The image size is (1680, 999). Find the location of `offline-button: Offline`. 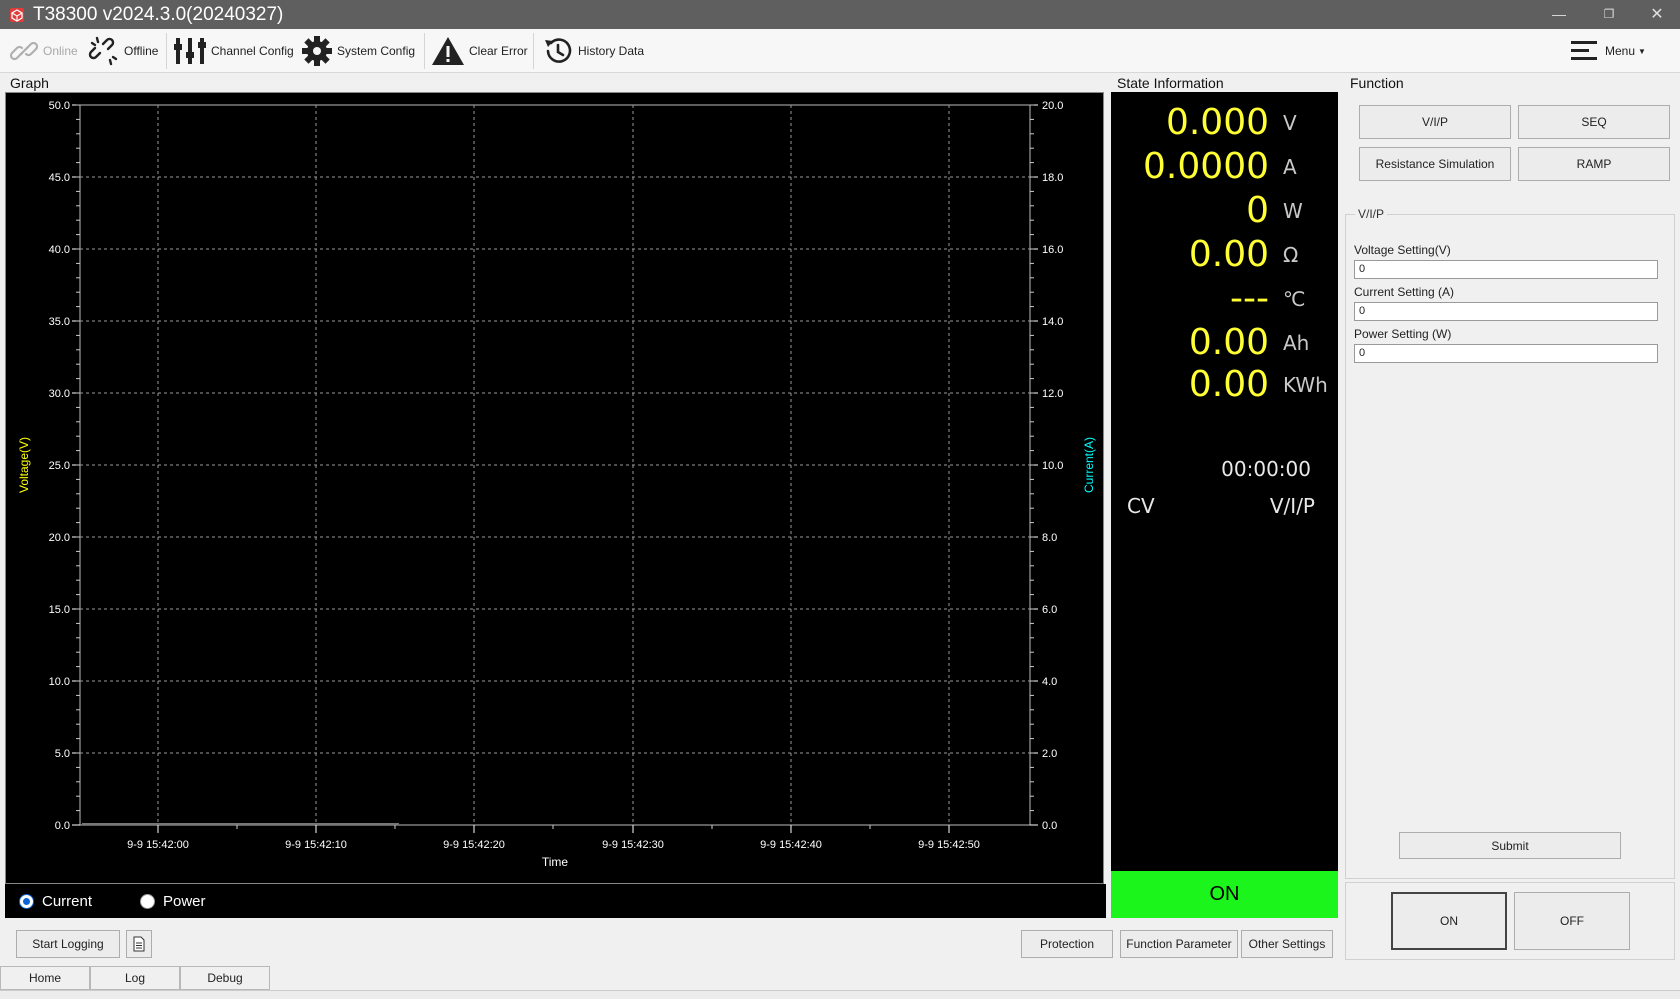

offline-button: Offline is located at coordinates (123, 51).